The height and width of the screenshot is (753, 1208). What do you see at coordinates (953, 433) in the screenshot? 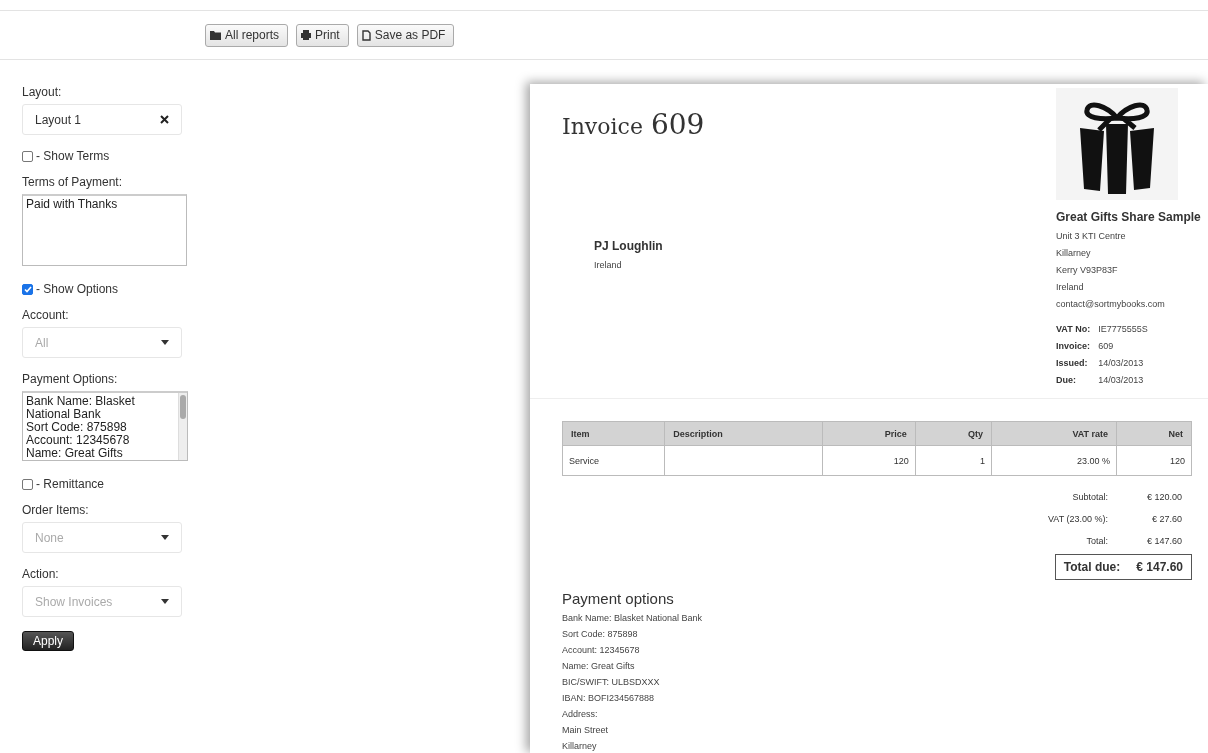
I see `column-header: Qty` at bounding box center [953, 433].